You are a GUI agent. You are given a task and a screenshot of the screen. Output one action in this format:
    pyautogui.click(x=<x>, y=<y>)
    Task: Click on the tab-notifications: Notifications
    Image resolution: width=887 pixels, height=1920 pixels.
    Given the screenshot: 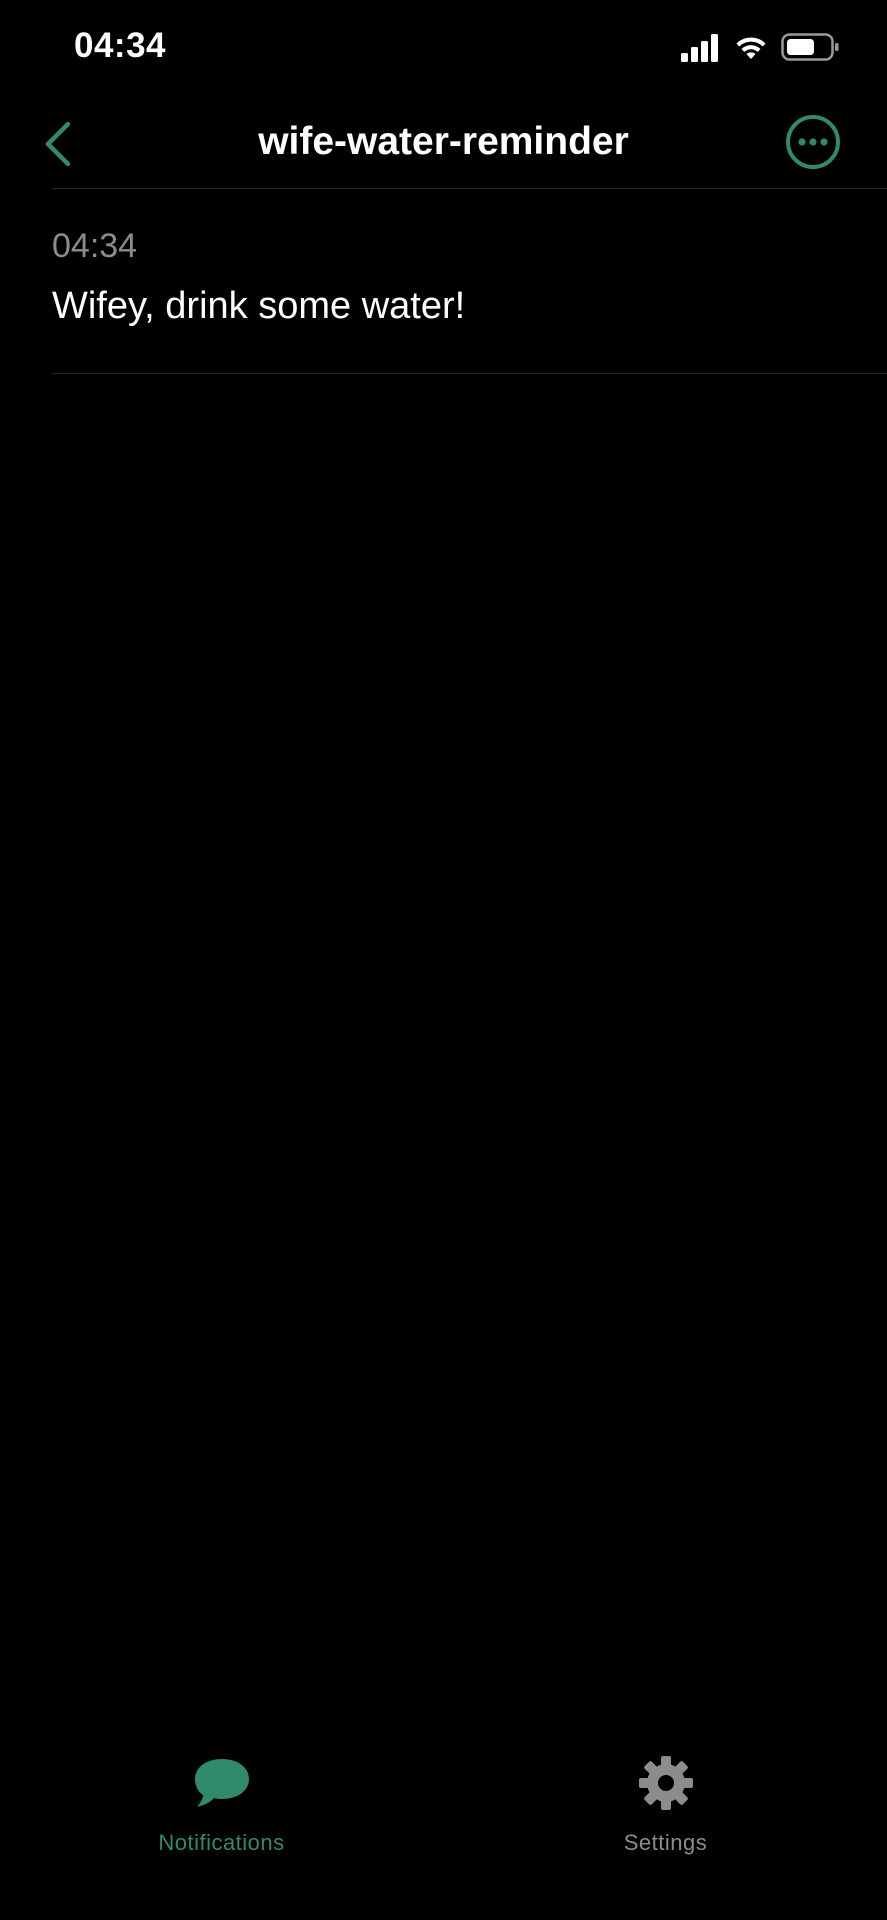 What is the action you would take?
    pyautogui.click(x=221, y=1797)
    